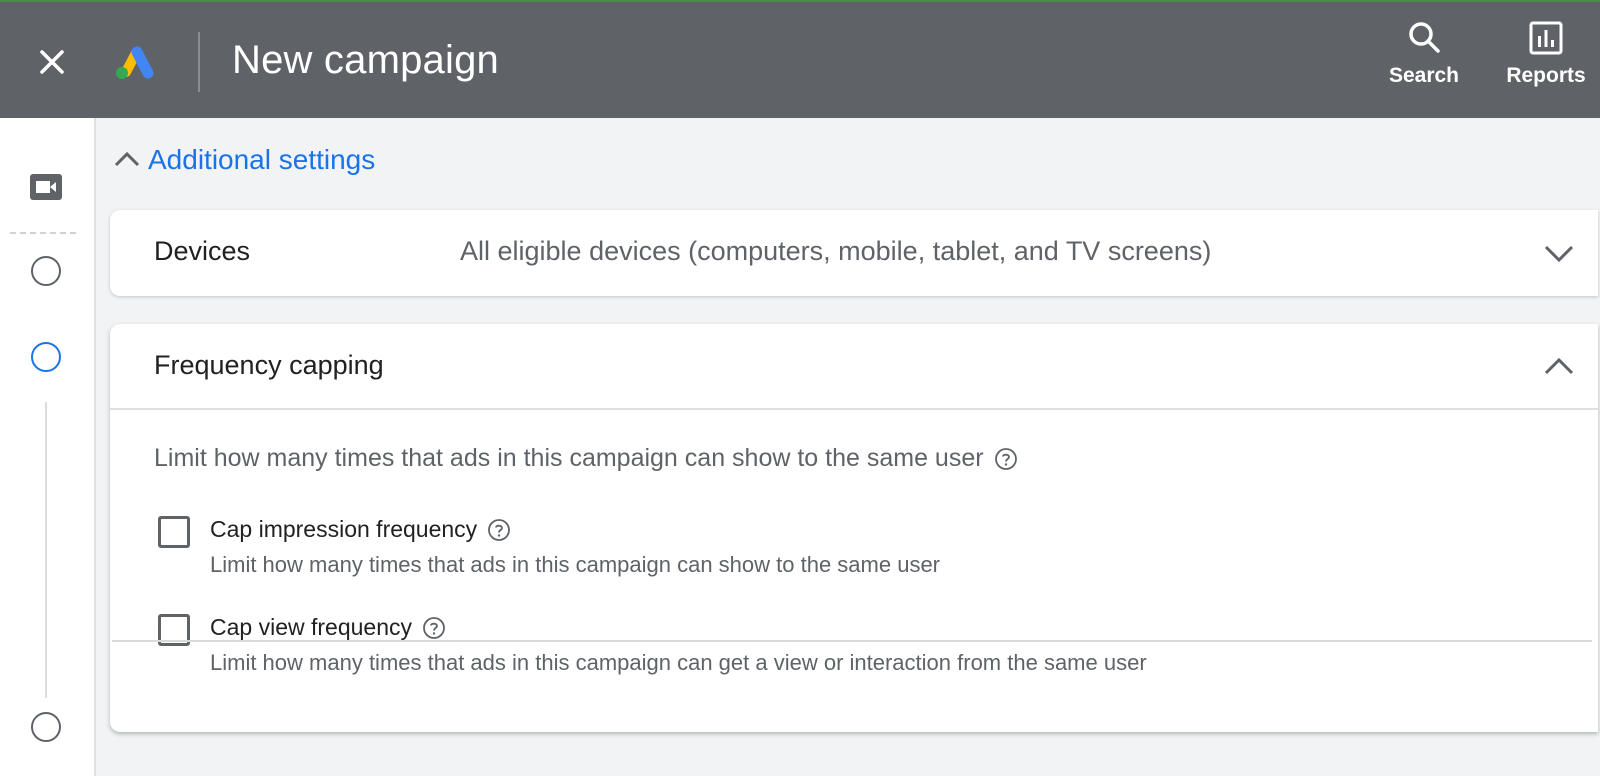  Describe the element at coordinates (199, 62) in the screenshot. I see `header-divider` at that location.